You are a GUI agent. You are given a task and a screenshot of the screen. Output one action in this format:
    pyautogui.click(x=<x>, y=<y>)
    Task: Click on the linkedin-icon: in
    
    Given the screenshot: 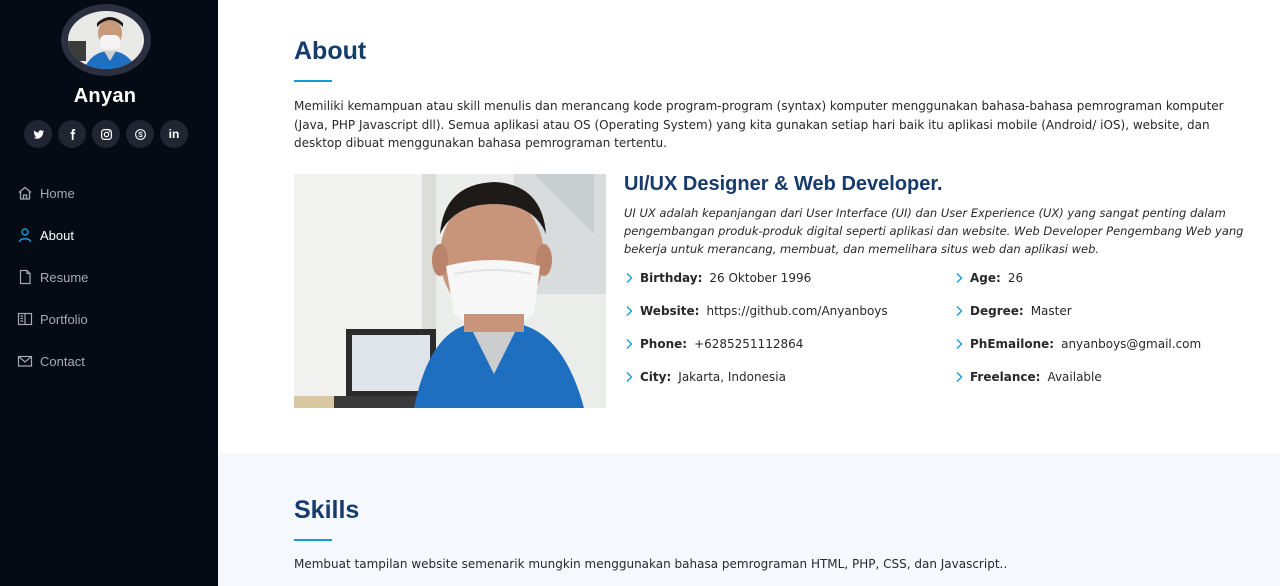 What is the action you would take?
    pyautogui.click(x=174, y=134)
    